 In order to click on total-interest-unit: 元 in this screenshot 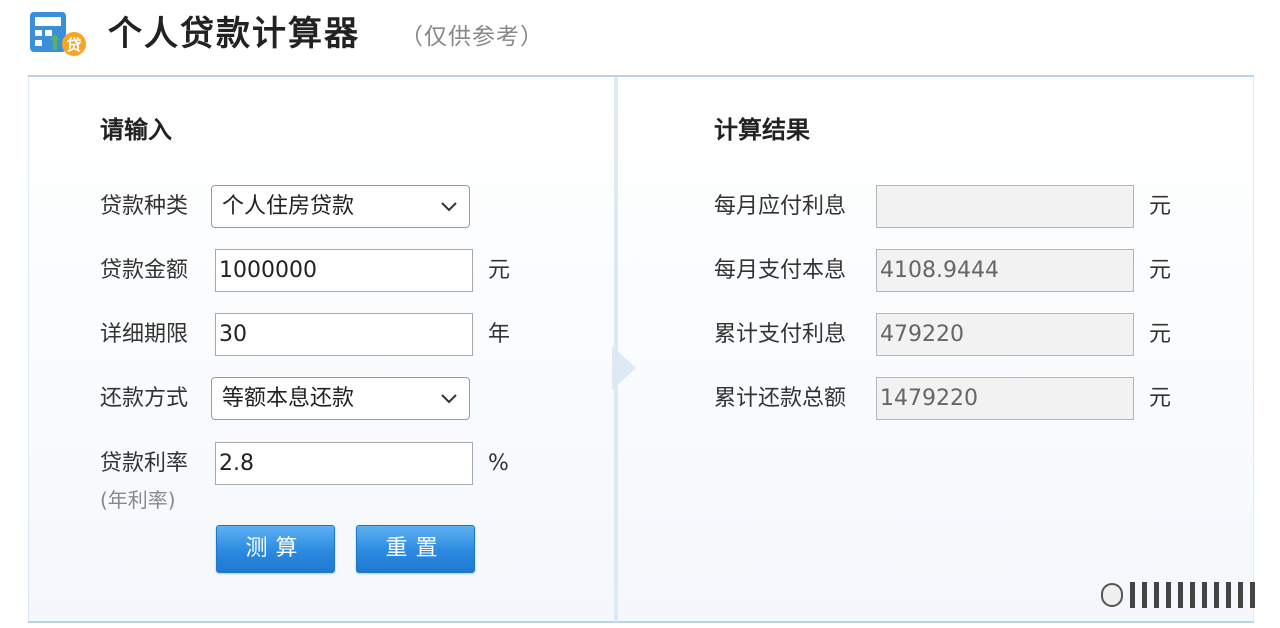, I will do `click(1160, 334)`.